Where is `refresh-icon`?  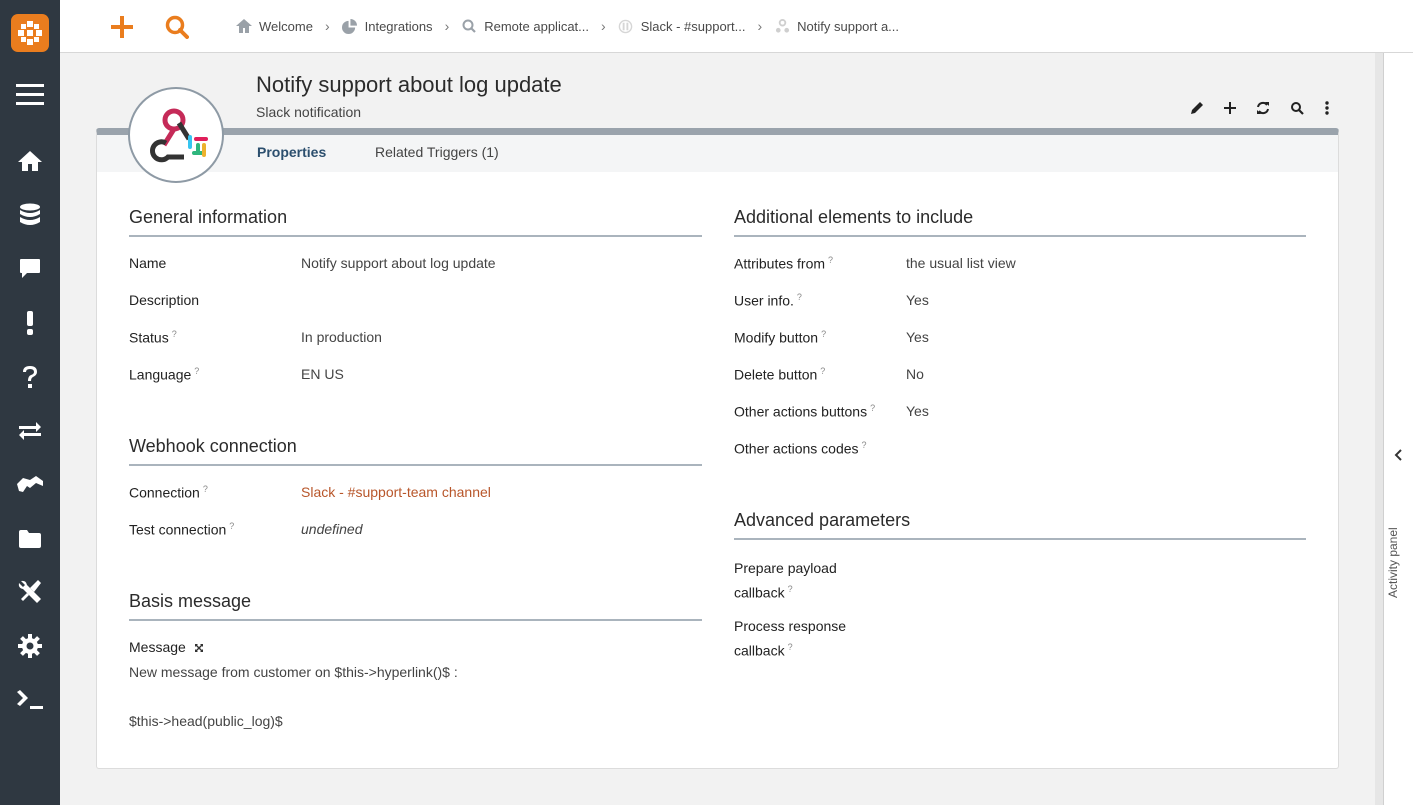
refresh-icon is located at coordinates (1263, 108).